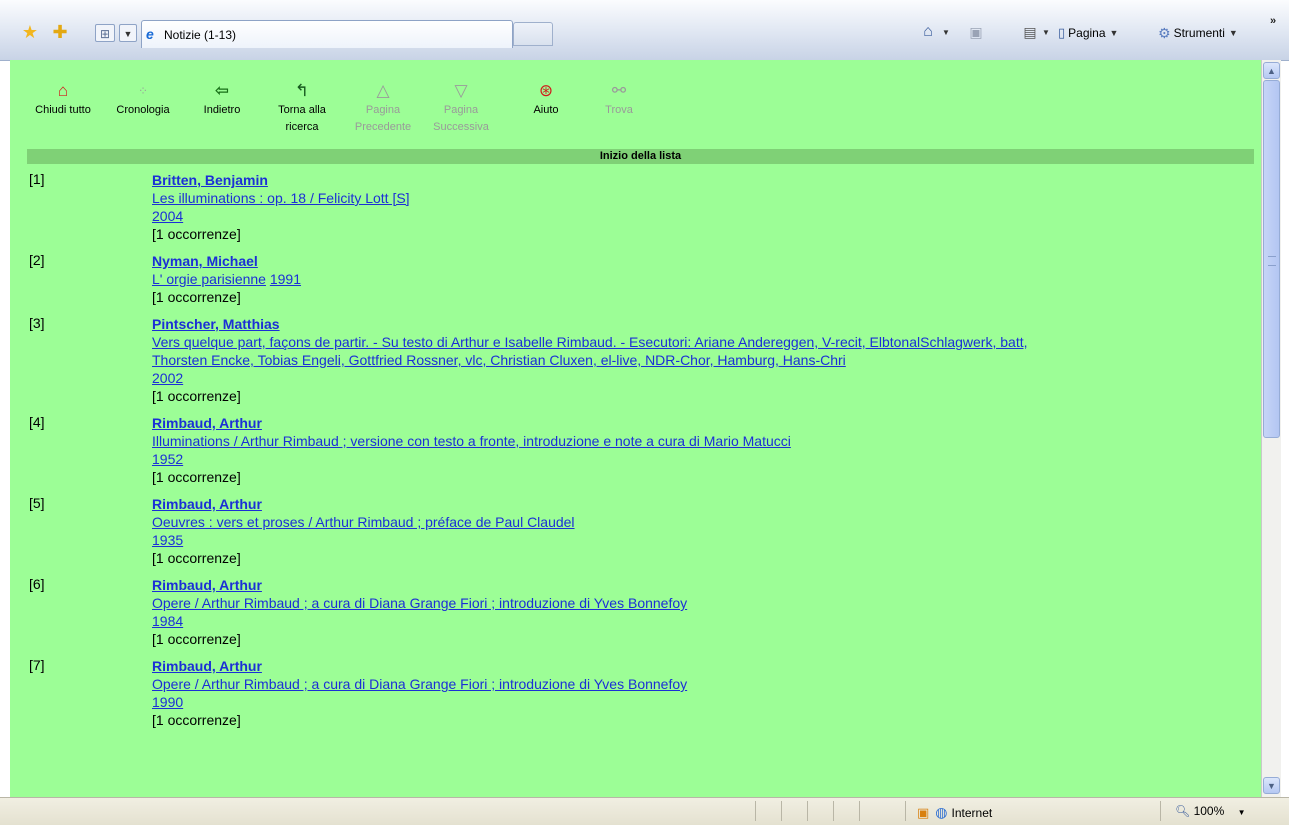  Describe the element at coordinates (209, 279) in the screenshot. I see `title-link: L' orgie parisienne` at that location.